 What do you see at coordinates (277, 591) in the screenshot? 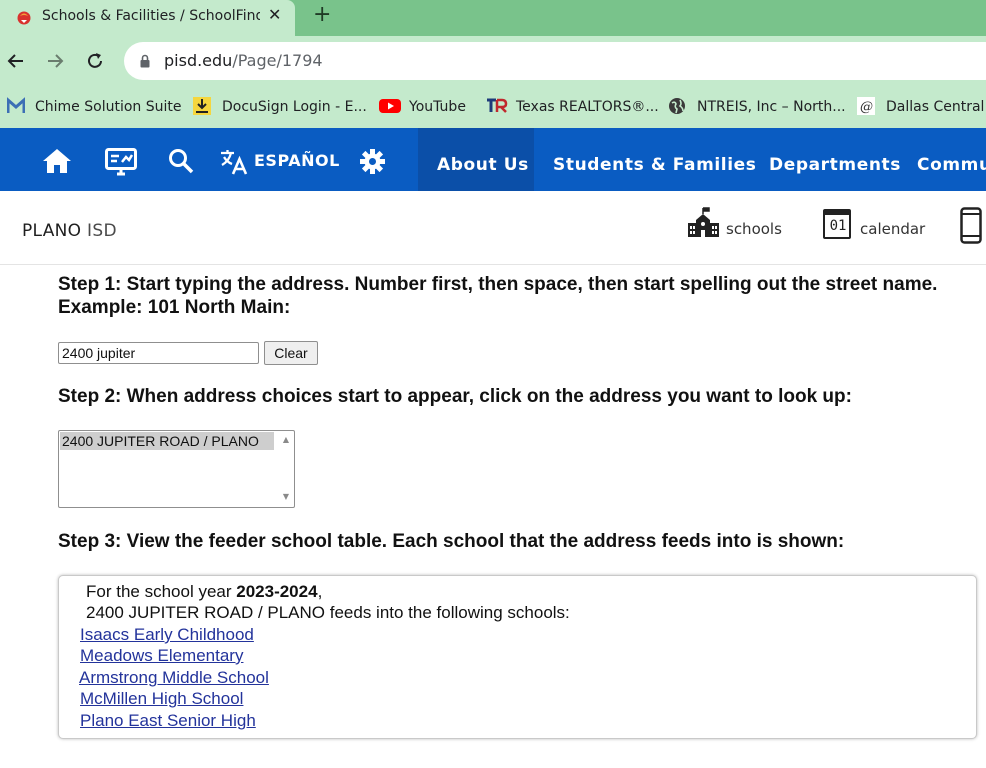
I see `school-year-value: 2023-2024` at bounding box center [277, 591].